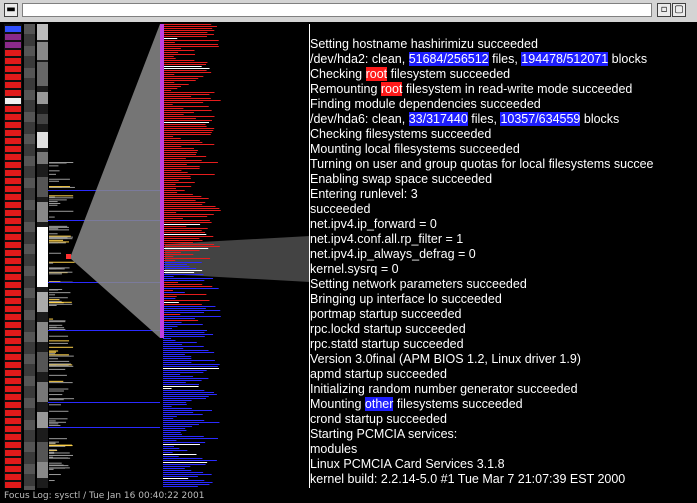 This screenshot has width=697, height=503. What do you see at coordinates (104, 402) in the screenshot?
I see `guide-line` at bounding box center [104, 402].